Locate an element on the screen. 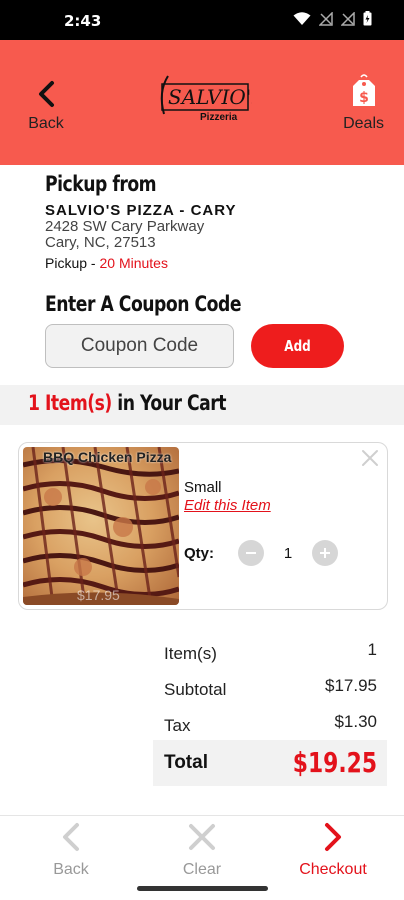 The width and height of the screenshot is (404, 900). tax-row: Tax $1.30 is located at coordinates (270, 726).